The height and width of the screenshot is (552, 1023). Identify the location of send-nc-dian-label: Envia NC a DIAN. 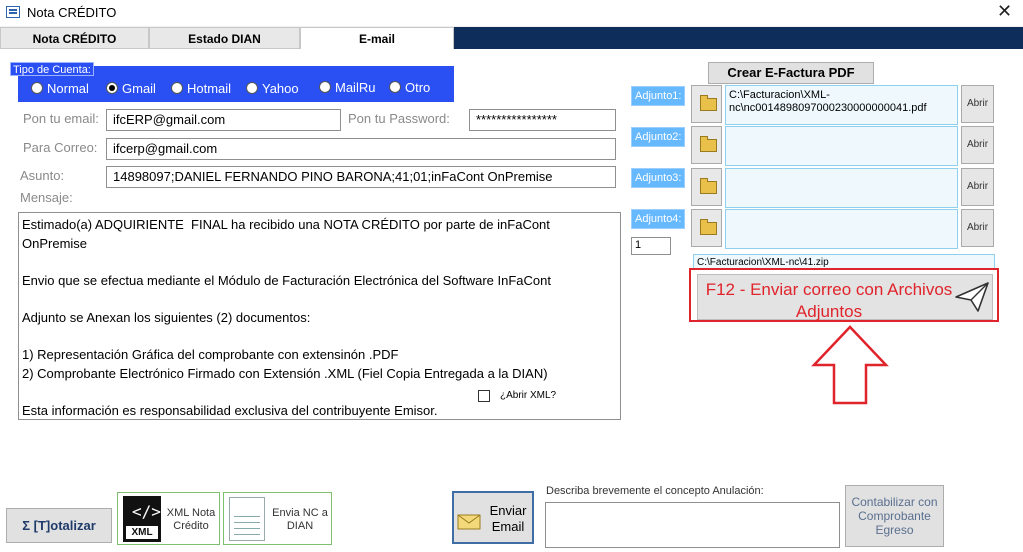
(300, 519).